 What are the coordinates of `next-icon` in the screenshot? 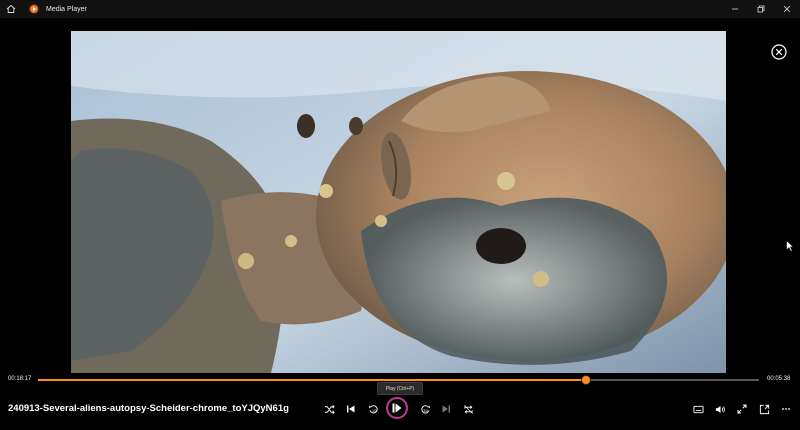 It's located at (446, 409).